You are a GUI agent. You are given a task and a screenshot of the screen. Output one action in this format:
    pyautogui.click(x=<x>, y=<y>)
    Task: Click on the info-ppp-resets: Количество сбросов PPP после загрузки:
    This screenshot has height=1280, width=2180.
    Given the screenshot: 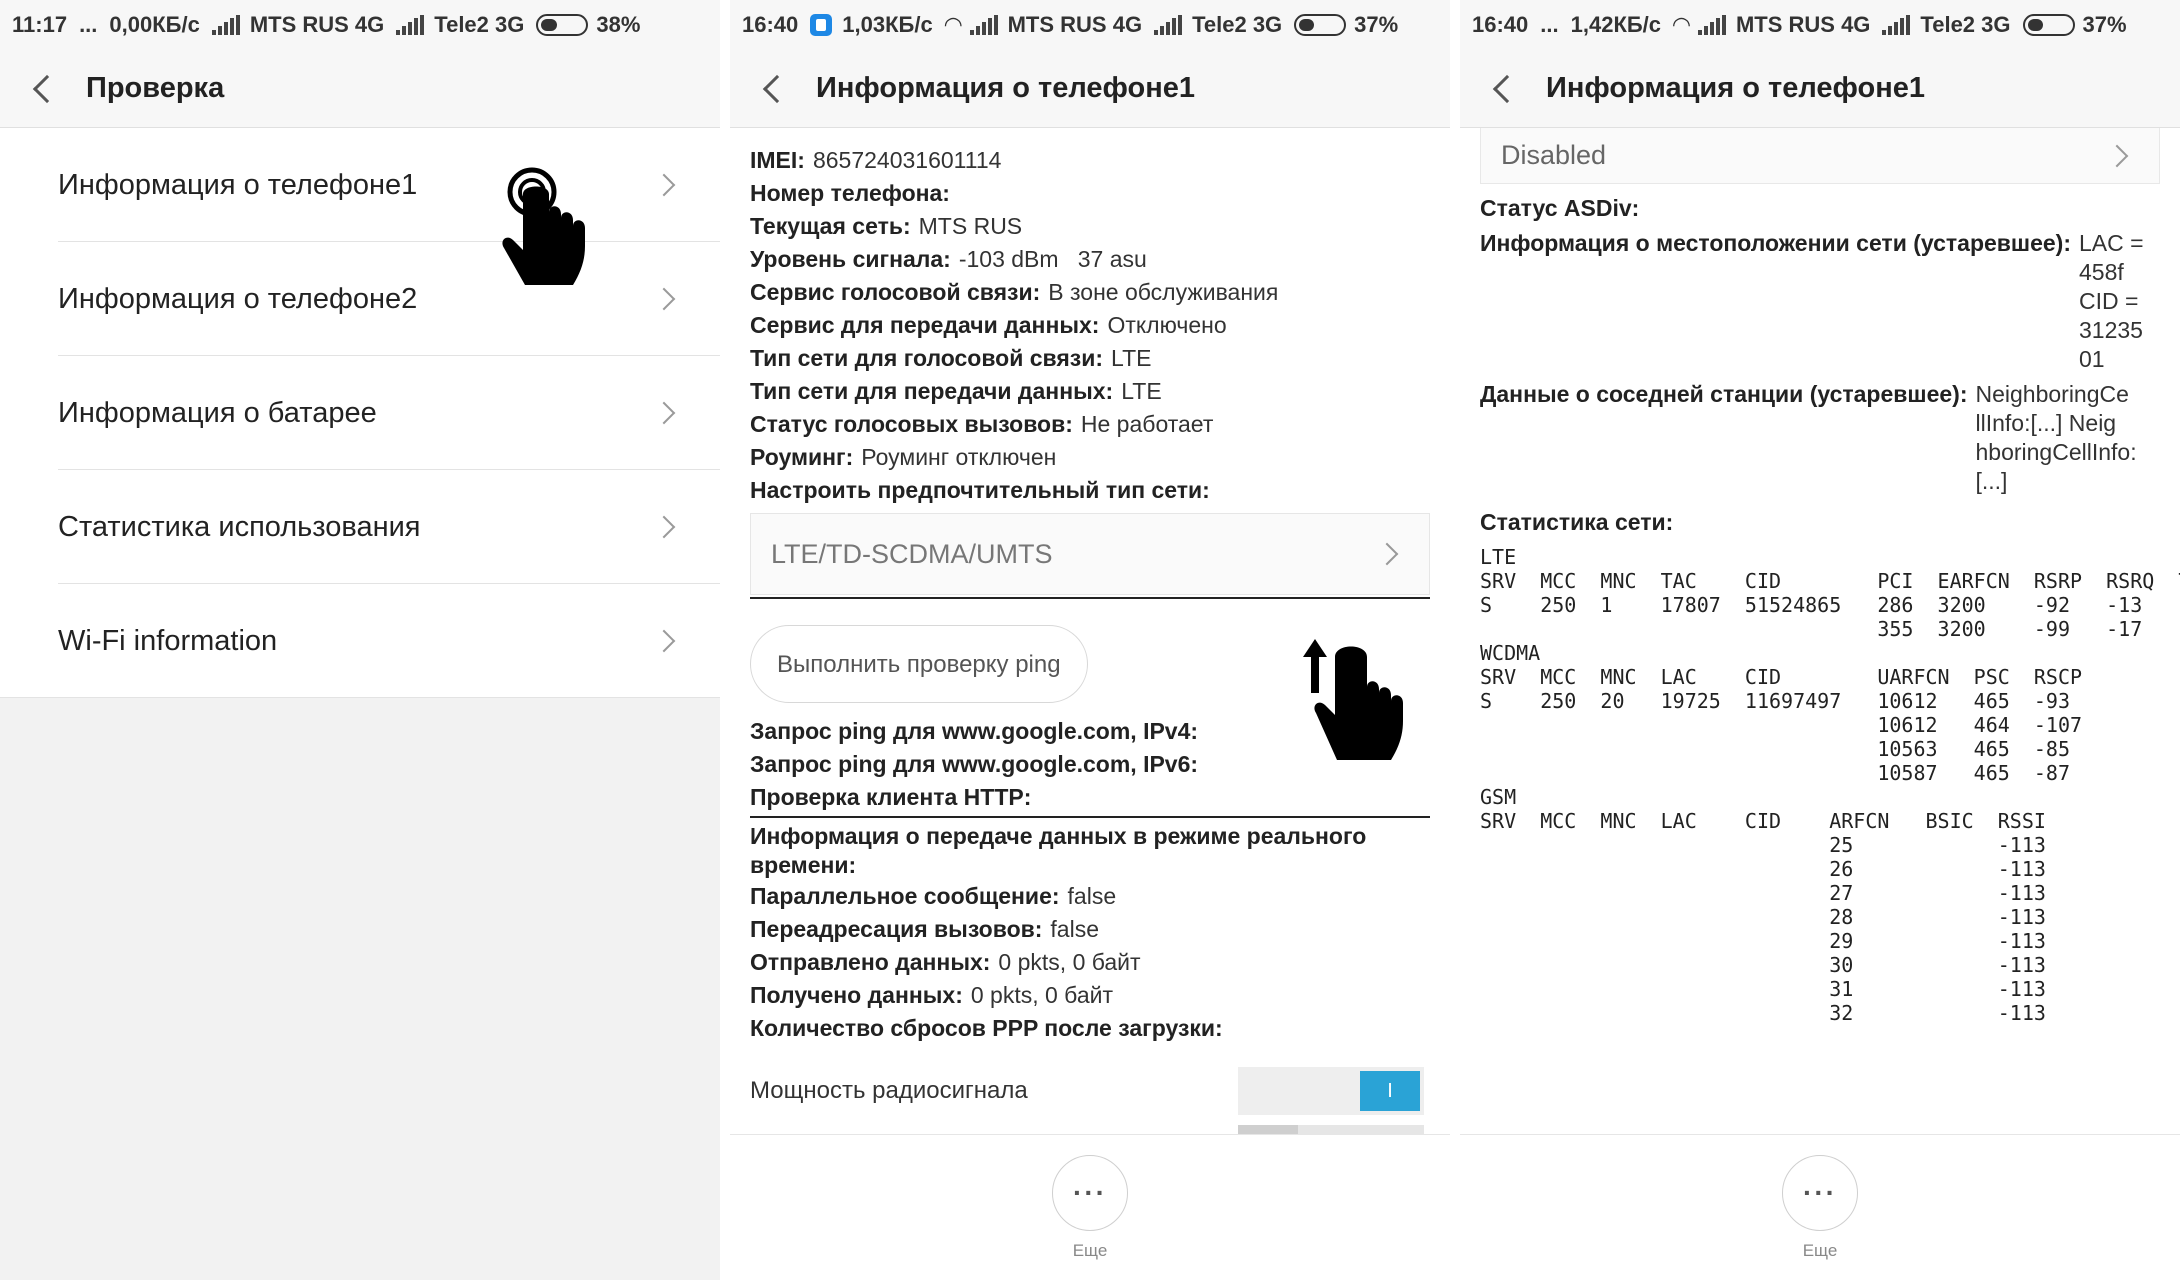 What is the action you would take?
    pyautogui.click(x=986, y=1028)
    